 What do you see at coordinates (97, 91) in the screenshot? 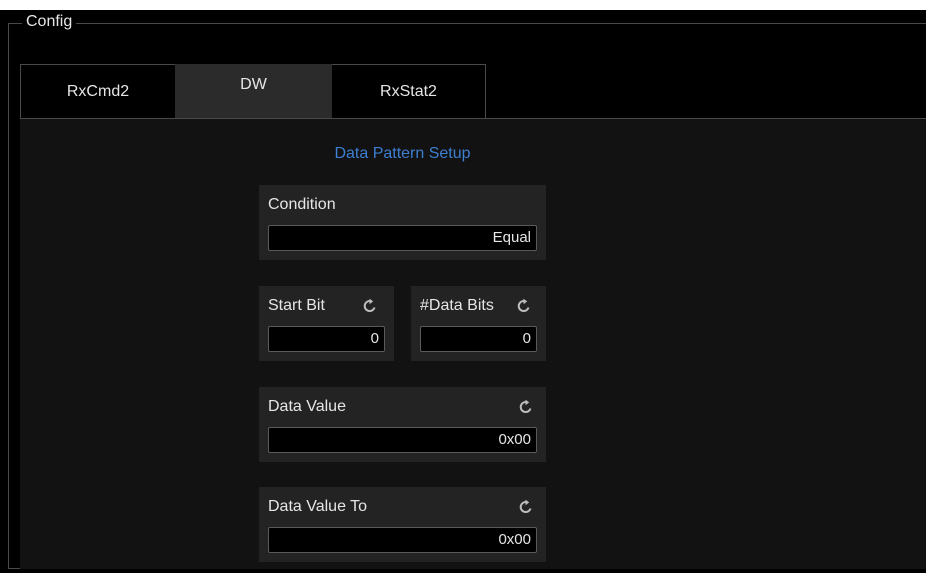
I see `tab-rxcmd2: RxCmd2` at bounding box center [97, 91].